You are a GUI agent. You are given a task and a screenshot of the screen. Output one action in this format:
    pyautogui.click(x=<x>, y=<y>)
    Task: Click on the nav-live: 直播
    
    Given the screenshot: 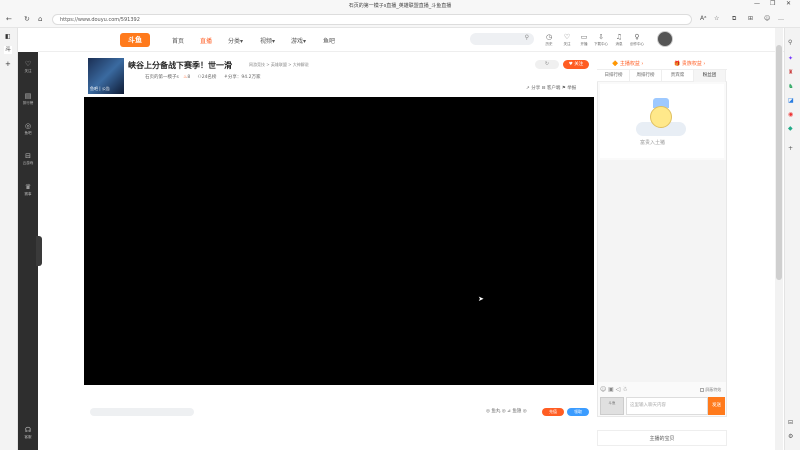 What is the action you would take?
    pyautogui.click(x=206, y=40)
    